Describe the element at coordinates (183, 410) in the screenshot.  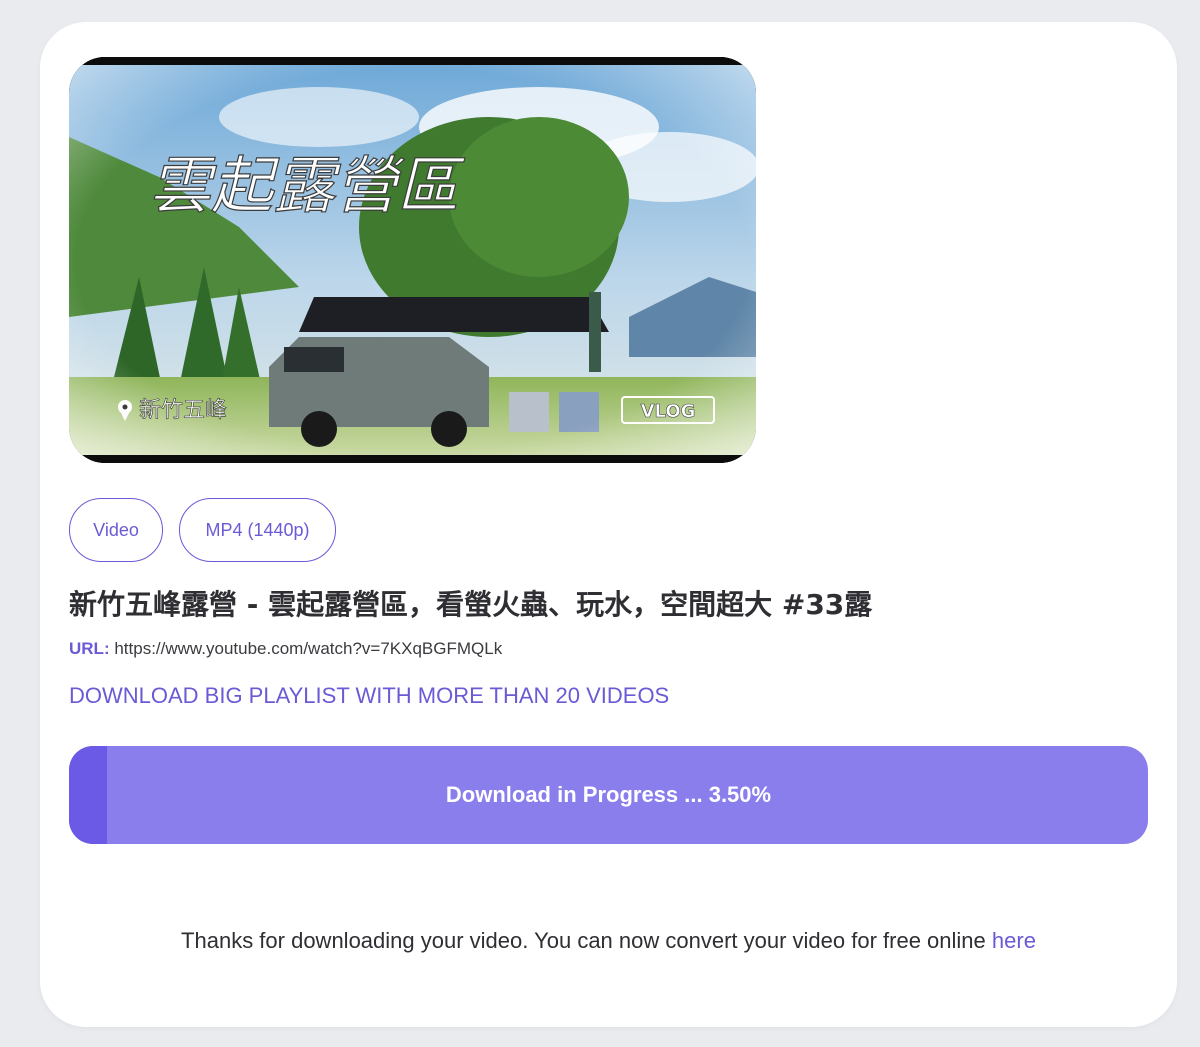
I see `thumbnail-location: 新竹五峰` at that location.